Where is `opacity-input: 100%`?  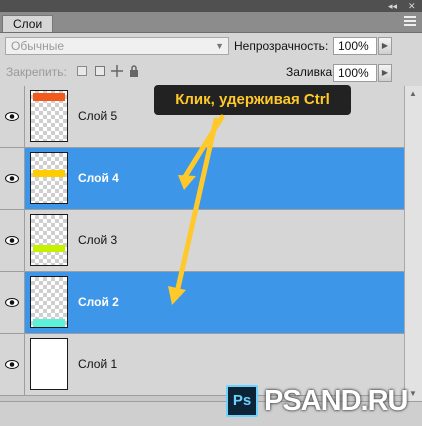 opacity-input: 100% is located at coordinates (355, 46).